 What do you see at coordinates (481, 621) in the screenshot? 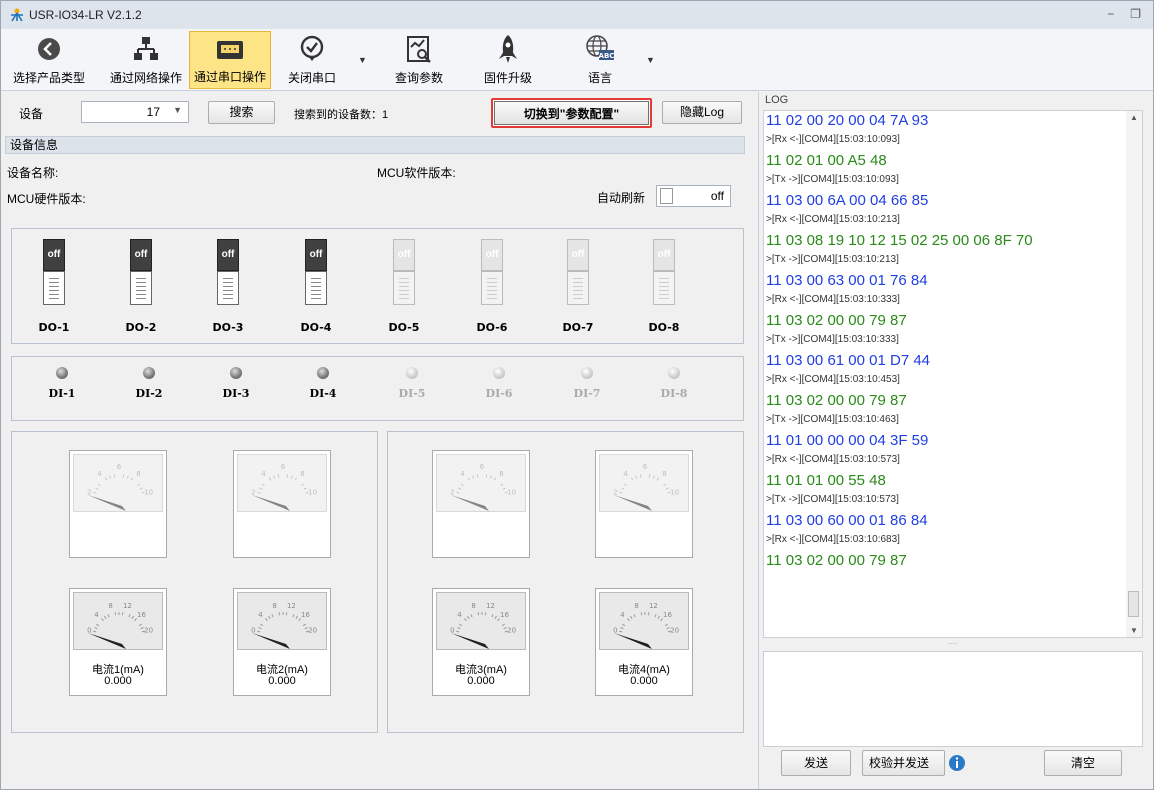
I see `gauge-face: 0 4 8 12 16 20` at bounding box center [481, 621].